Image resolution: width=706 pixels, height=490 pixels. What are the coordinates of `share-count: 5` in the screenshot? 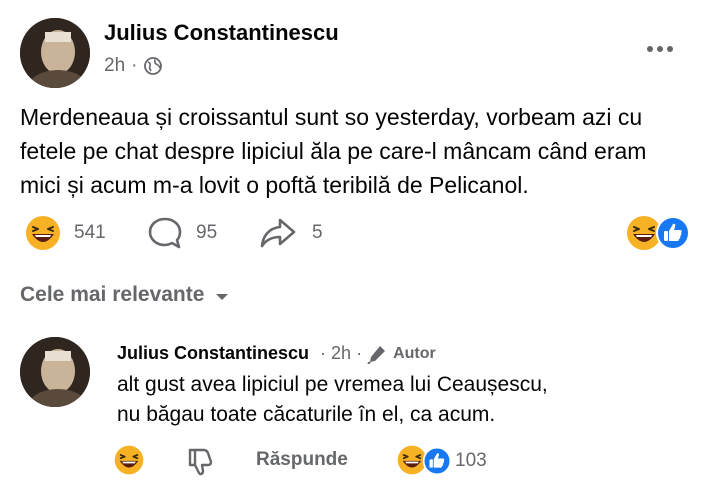 It's located at (317, 233).